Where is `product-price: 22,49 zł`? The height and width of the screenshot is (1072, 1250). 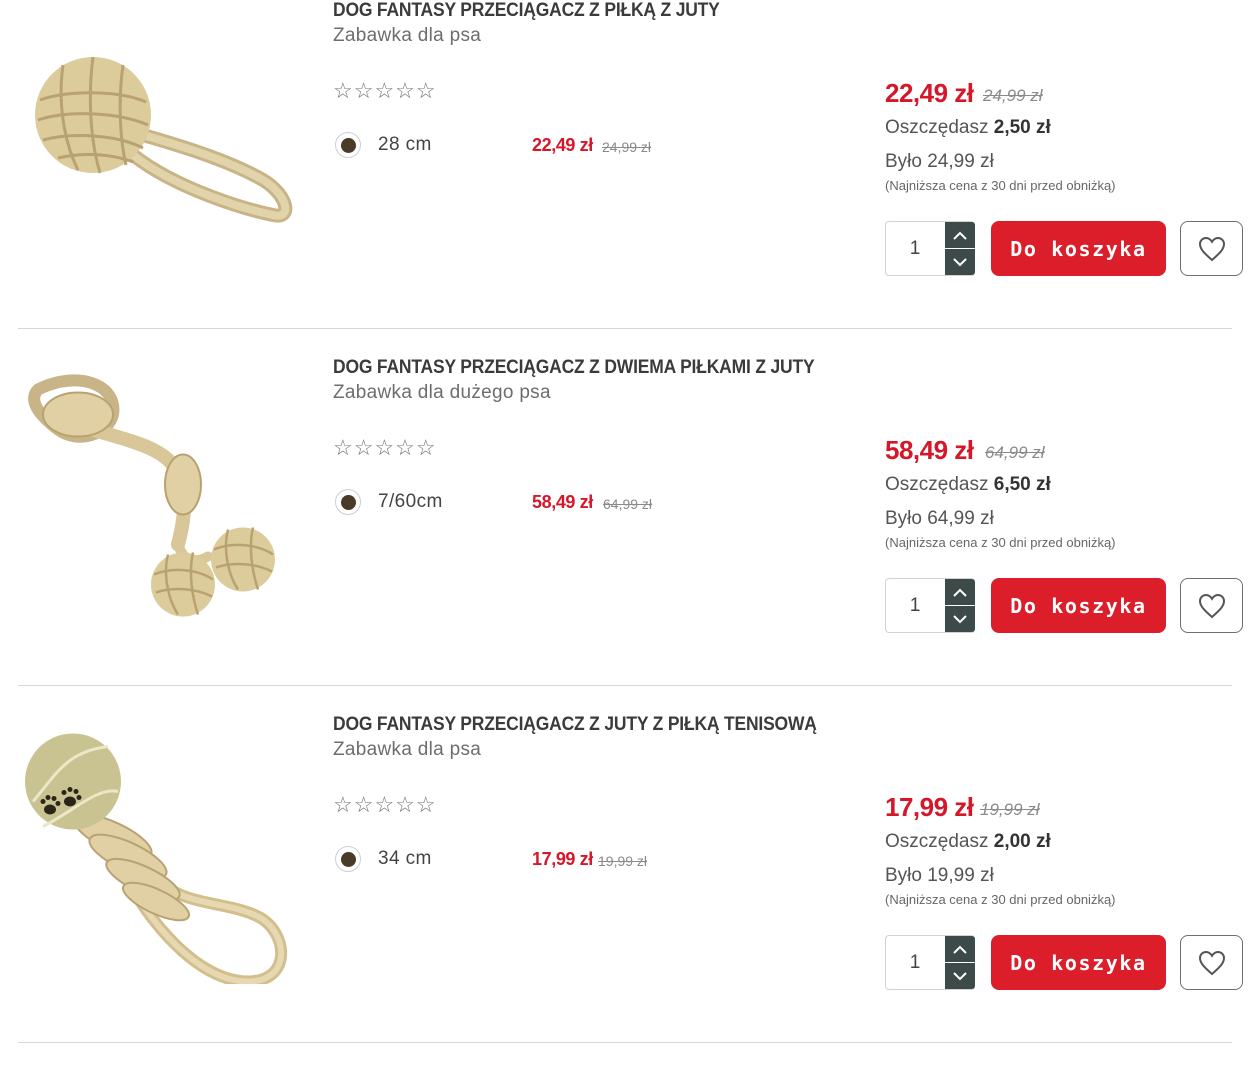
product-price: 22,49 zł is located at coordinates (929, 93).